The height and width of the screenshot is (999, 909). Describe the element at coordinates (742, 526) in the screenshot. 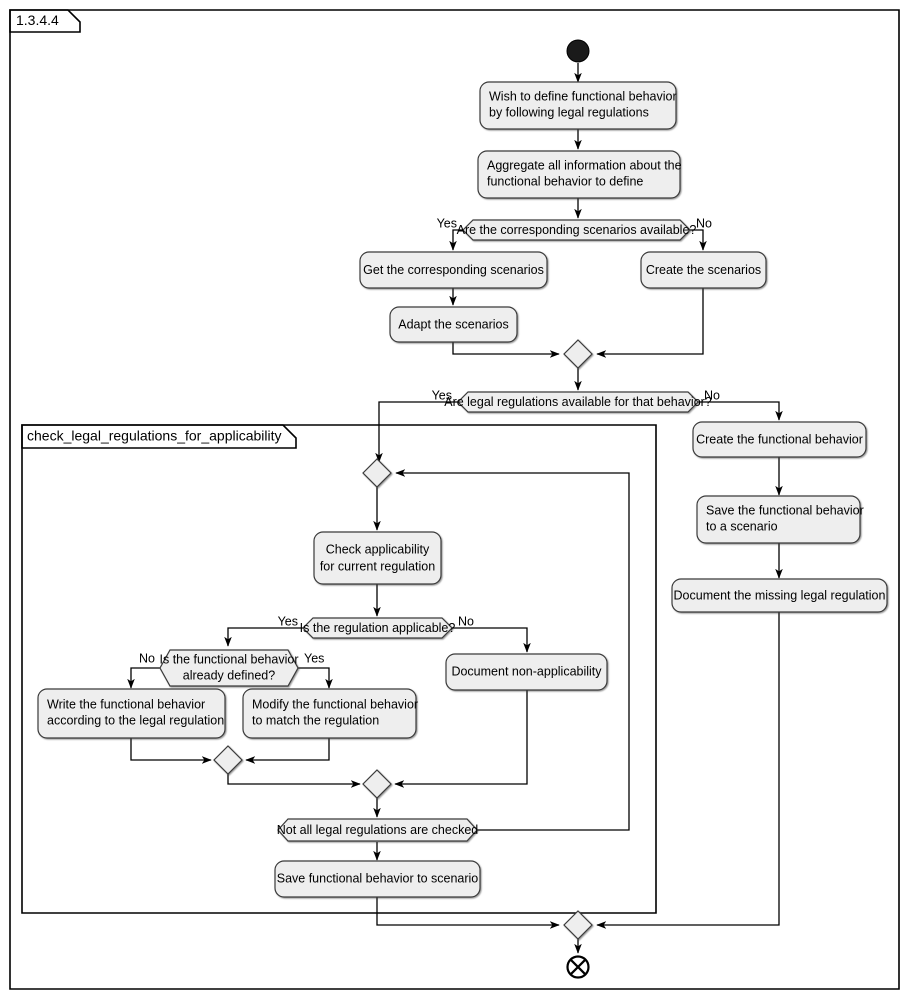

I see `activity-save-functional-behavior-line2: to a scenario` at that location.